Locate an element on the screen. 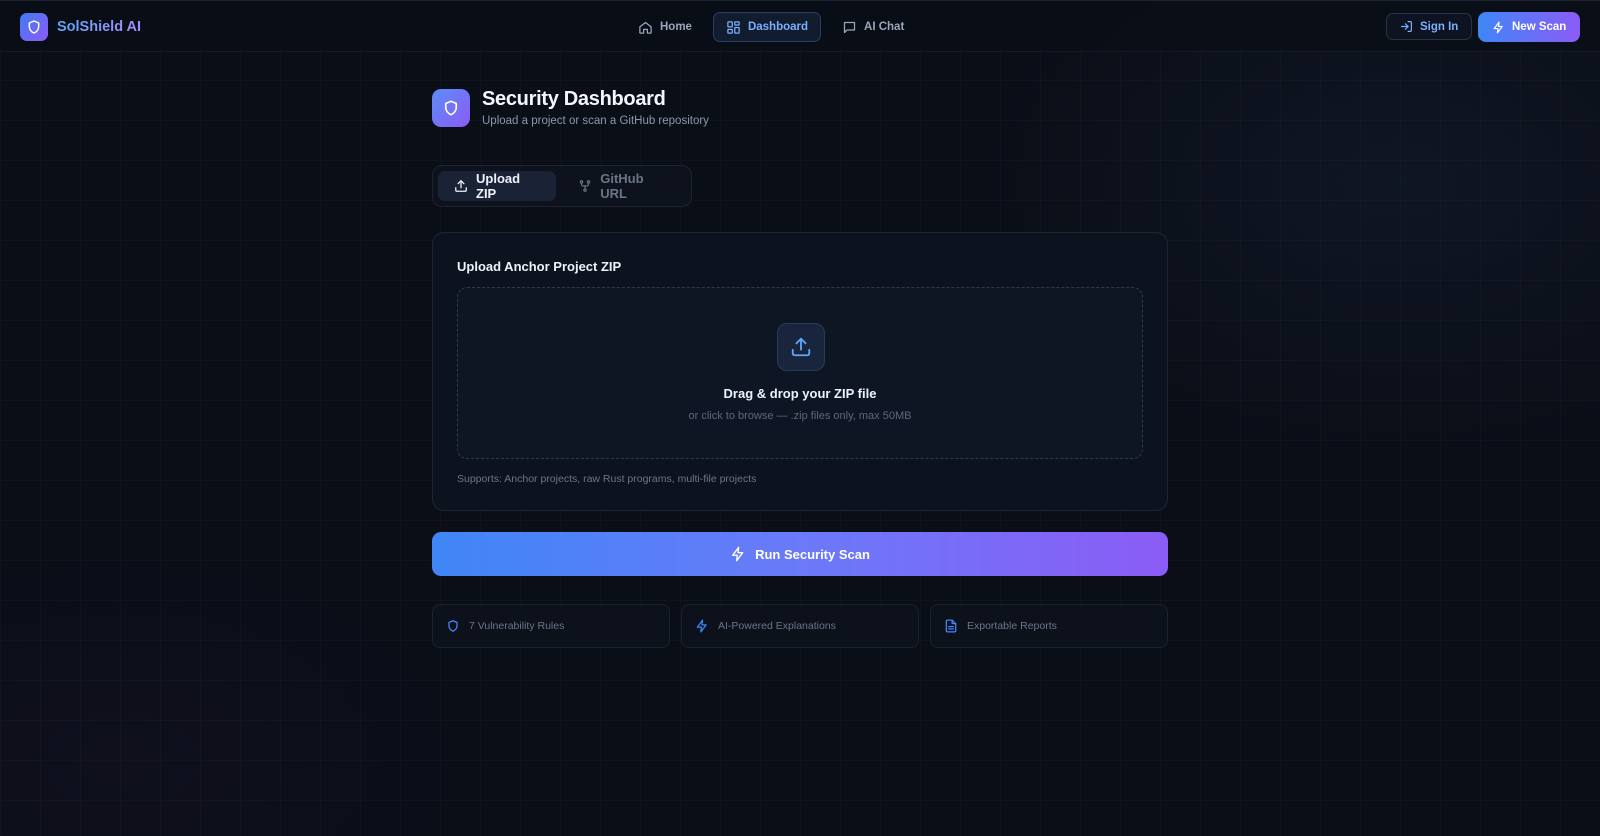 The image size is (1600, 836). feature-label: 7 Vulnerability Rules is located at coordinates (517, 626).